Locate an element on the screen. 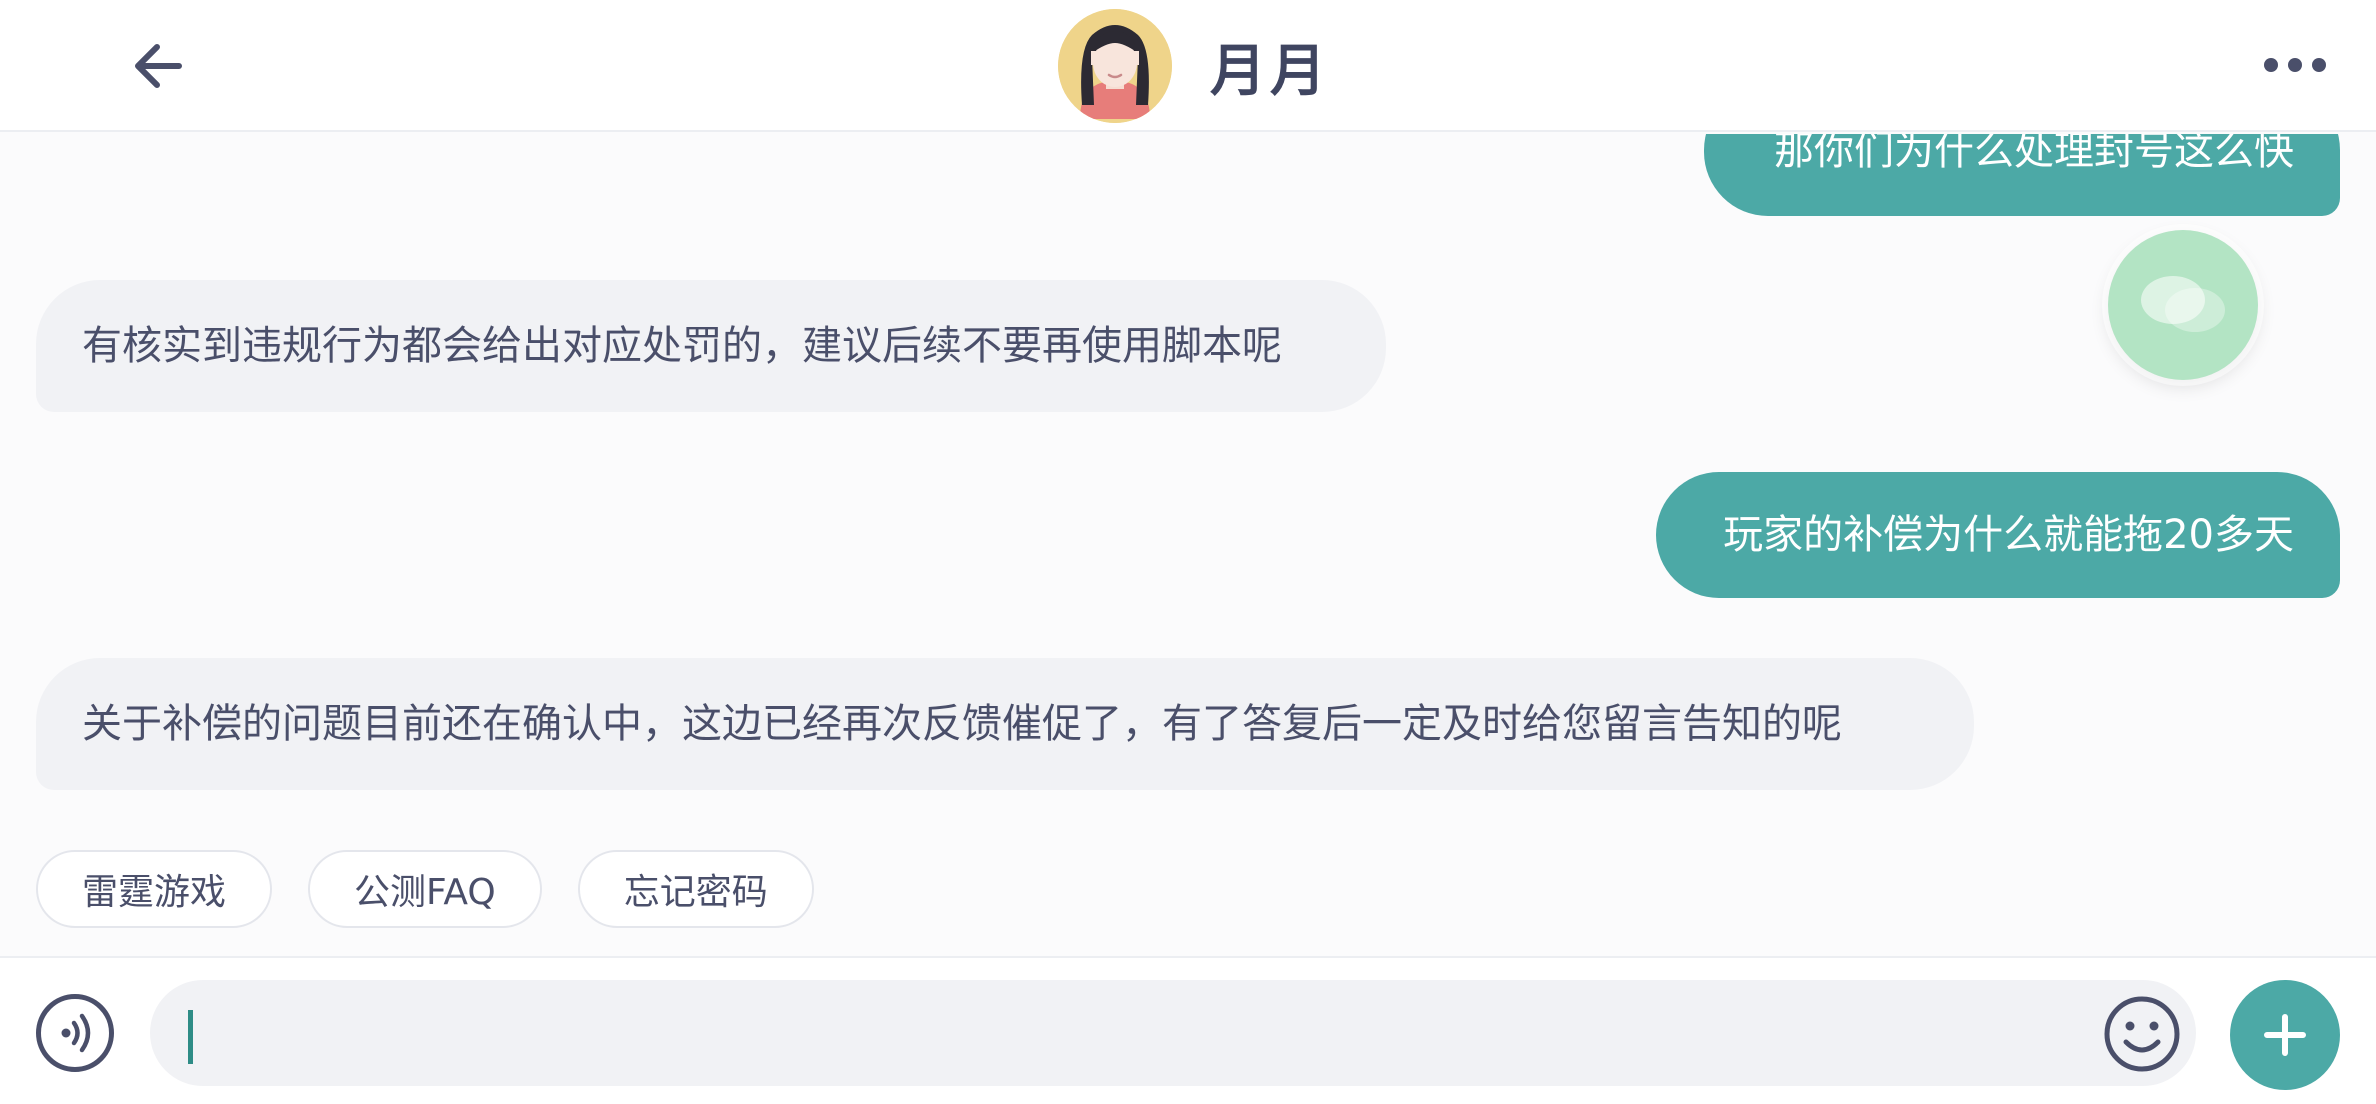 Image resolution: width=2376 pixels, height=1104 pixels. voice-icon is located at coordinates (76, 1033).